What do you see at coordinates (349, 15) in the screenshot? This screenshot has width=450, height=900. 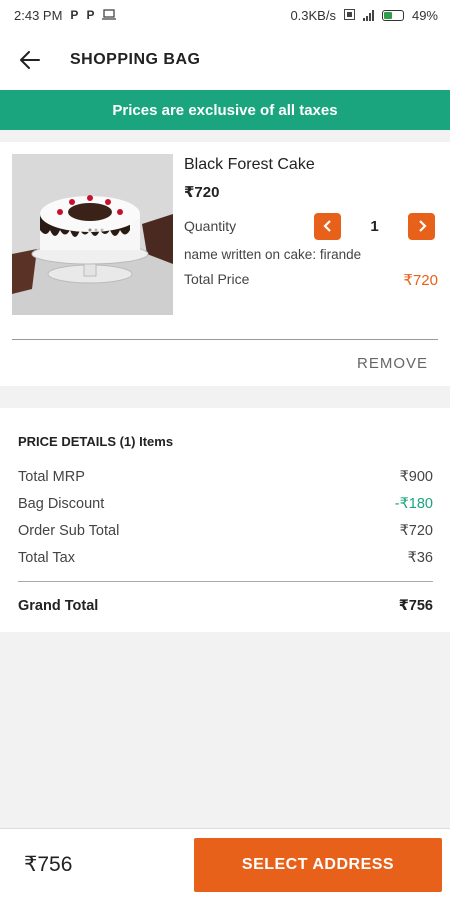 I see `volte-icon` at bounding box center [349, 15].